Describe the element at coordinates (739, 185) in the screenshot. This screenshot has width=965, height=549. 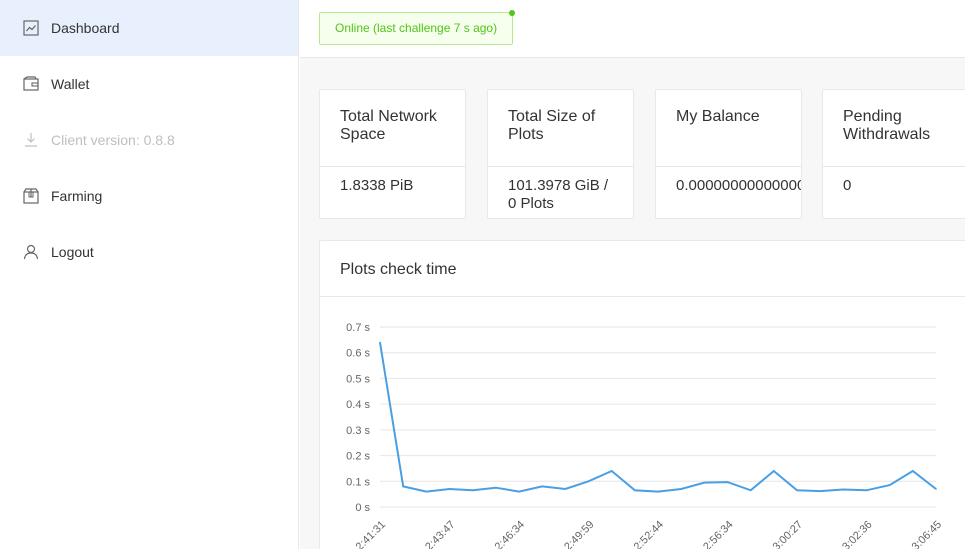
I see `stat-card-value: 0.000000000000000` at that location.